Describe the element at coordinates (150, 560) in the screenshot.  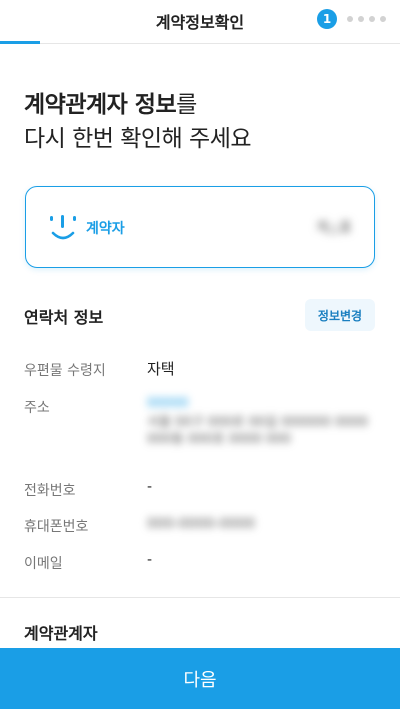
I see `email-value: -` at that location.